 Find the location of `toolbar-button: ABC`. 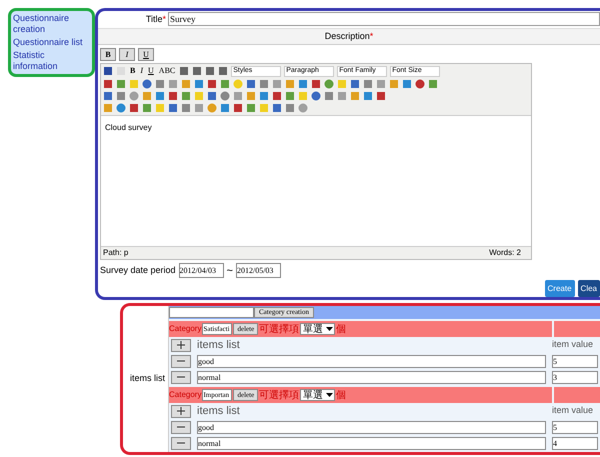

toolbar-button: ABC is located at coordinates (167, 71).